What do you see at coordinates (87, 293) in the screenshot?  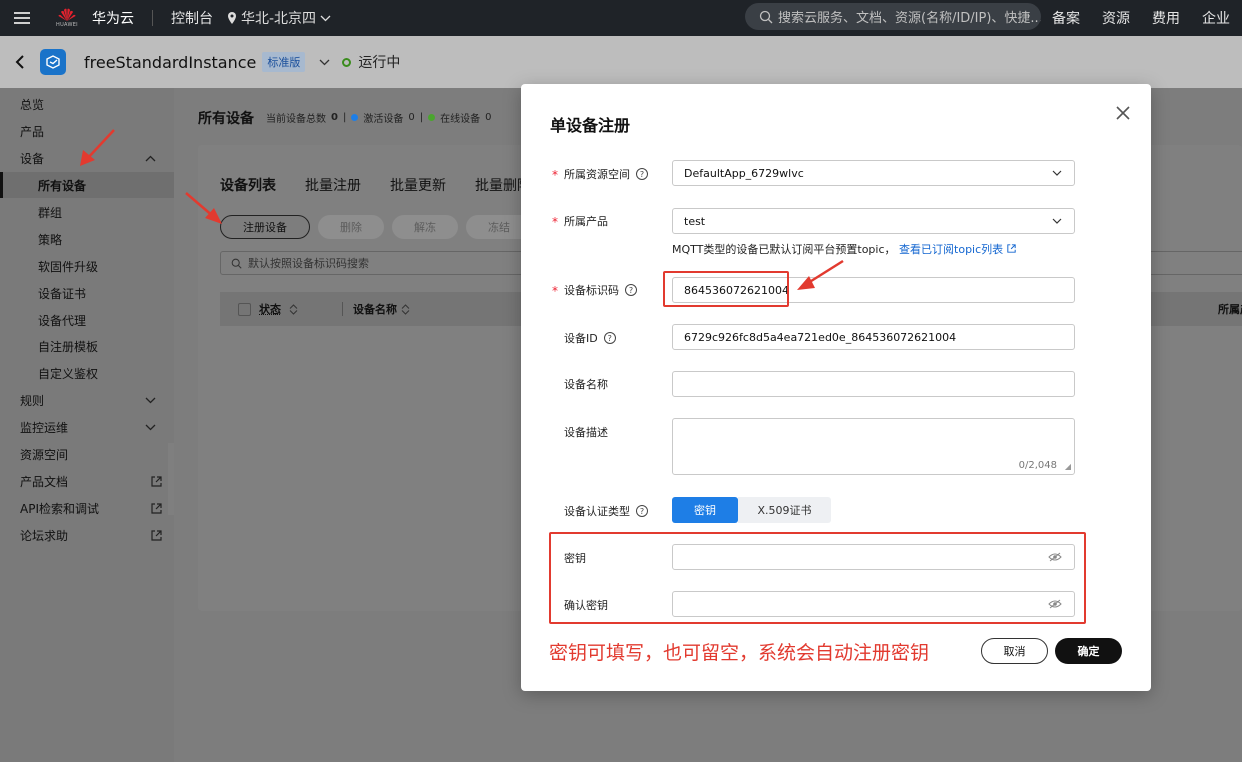 I see `sidebar-item-device-certs: 设备证书` at bounding box center [87, 293].